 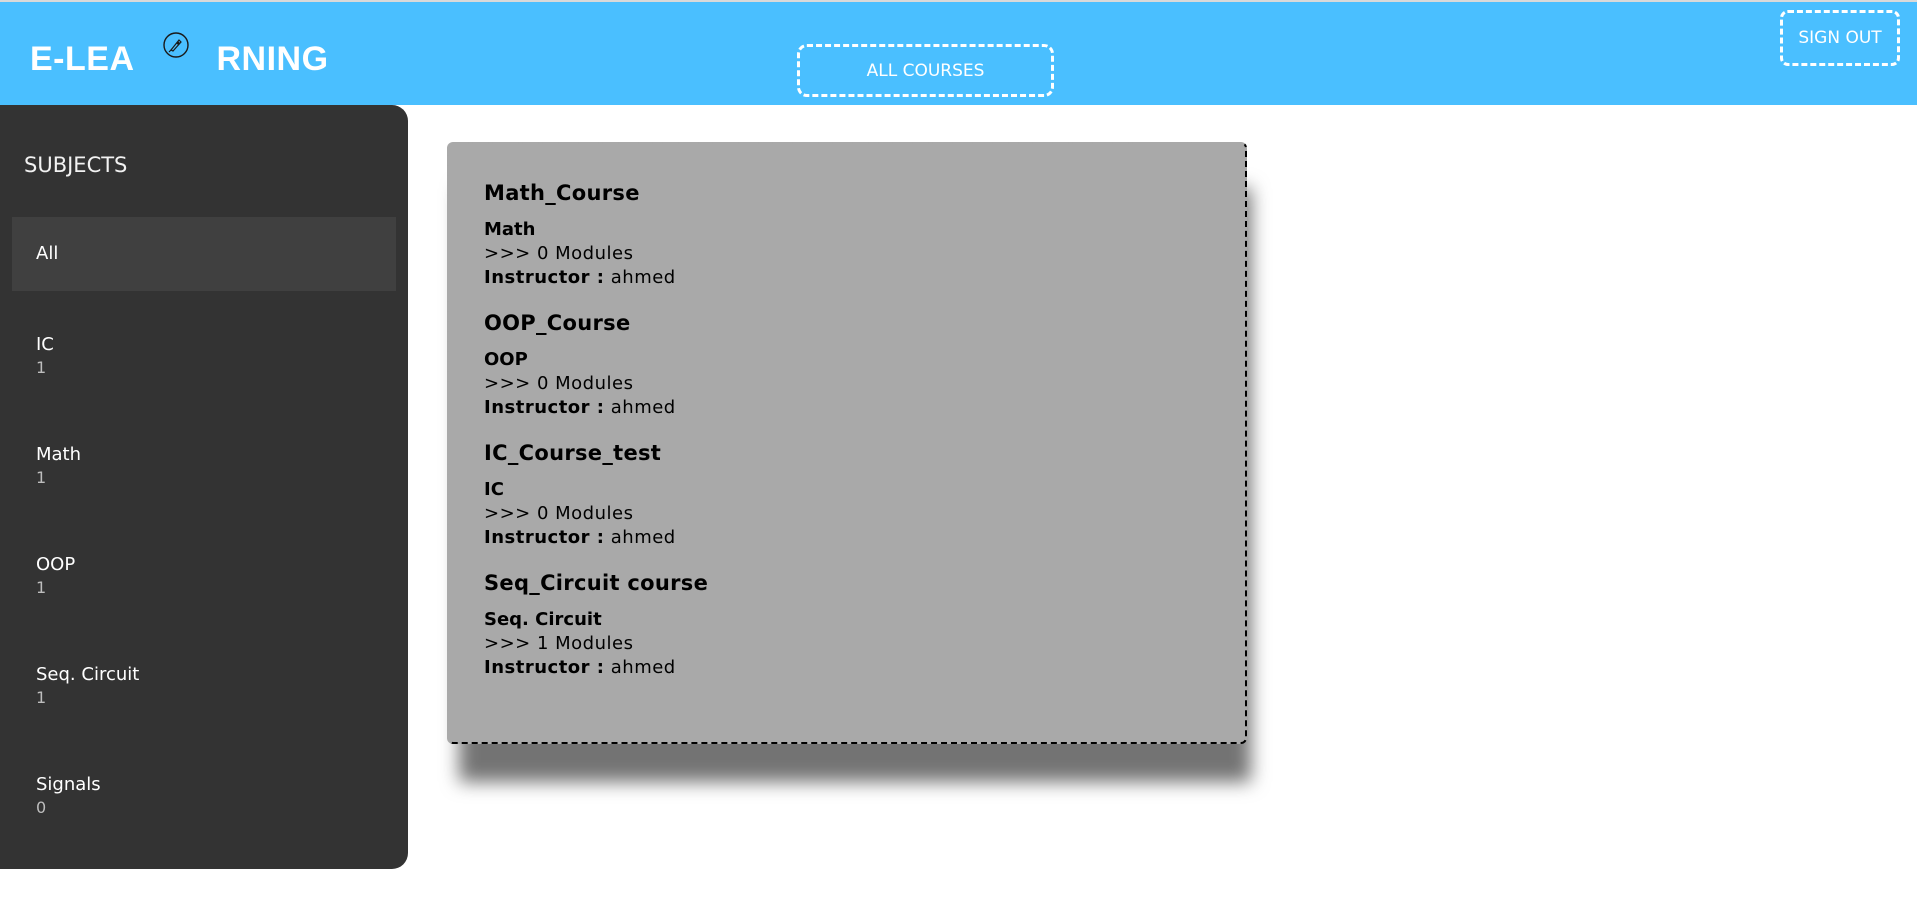 I want to click on subject-name: OOP, so click(x=56, y=564).